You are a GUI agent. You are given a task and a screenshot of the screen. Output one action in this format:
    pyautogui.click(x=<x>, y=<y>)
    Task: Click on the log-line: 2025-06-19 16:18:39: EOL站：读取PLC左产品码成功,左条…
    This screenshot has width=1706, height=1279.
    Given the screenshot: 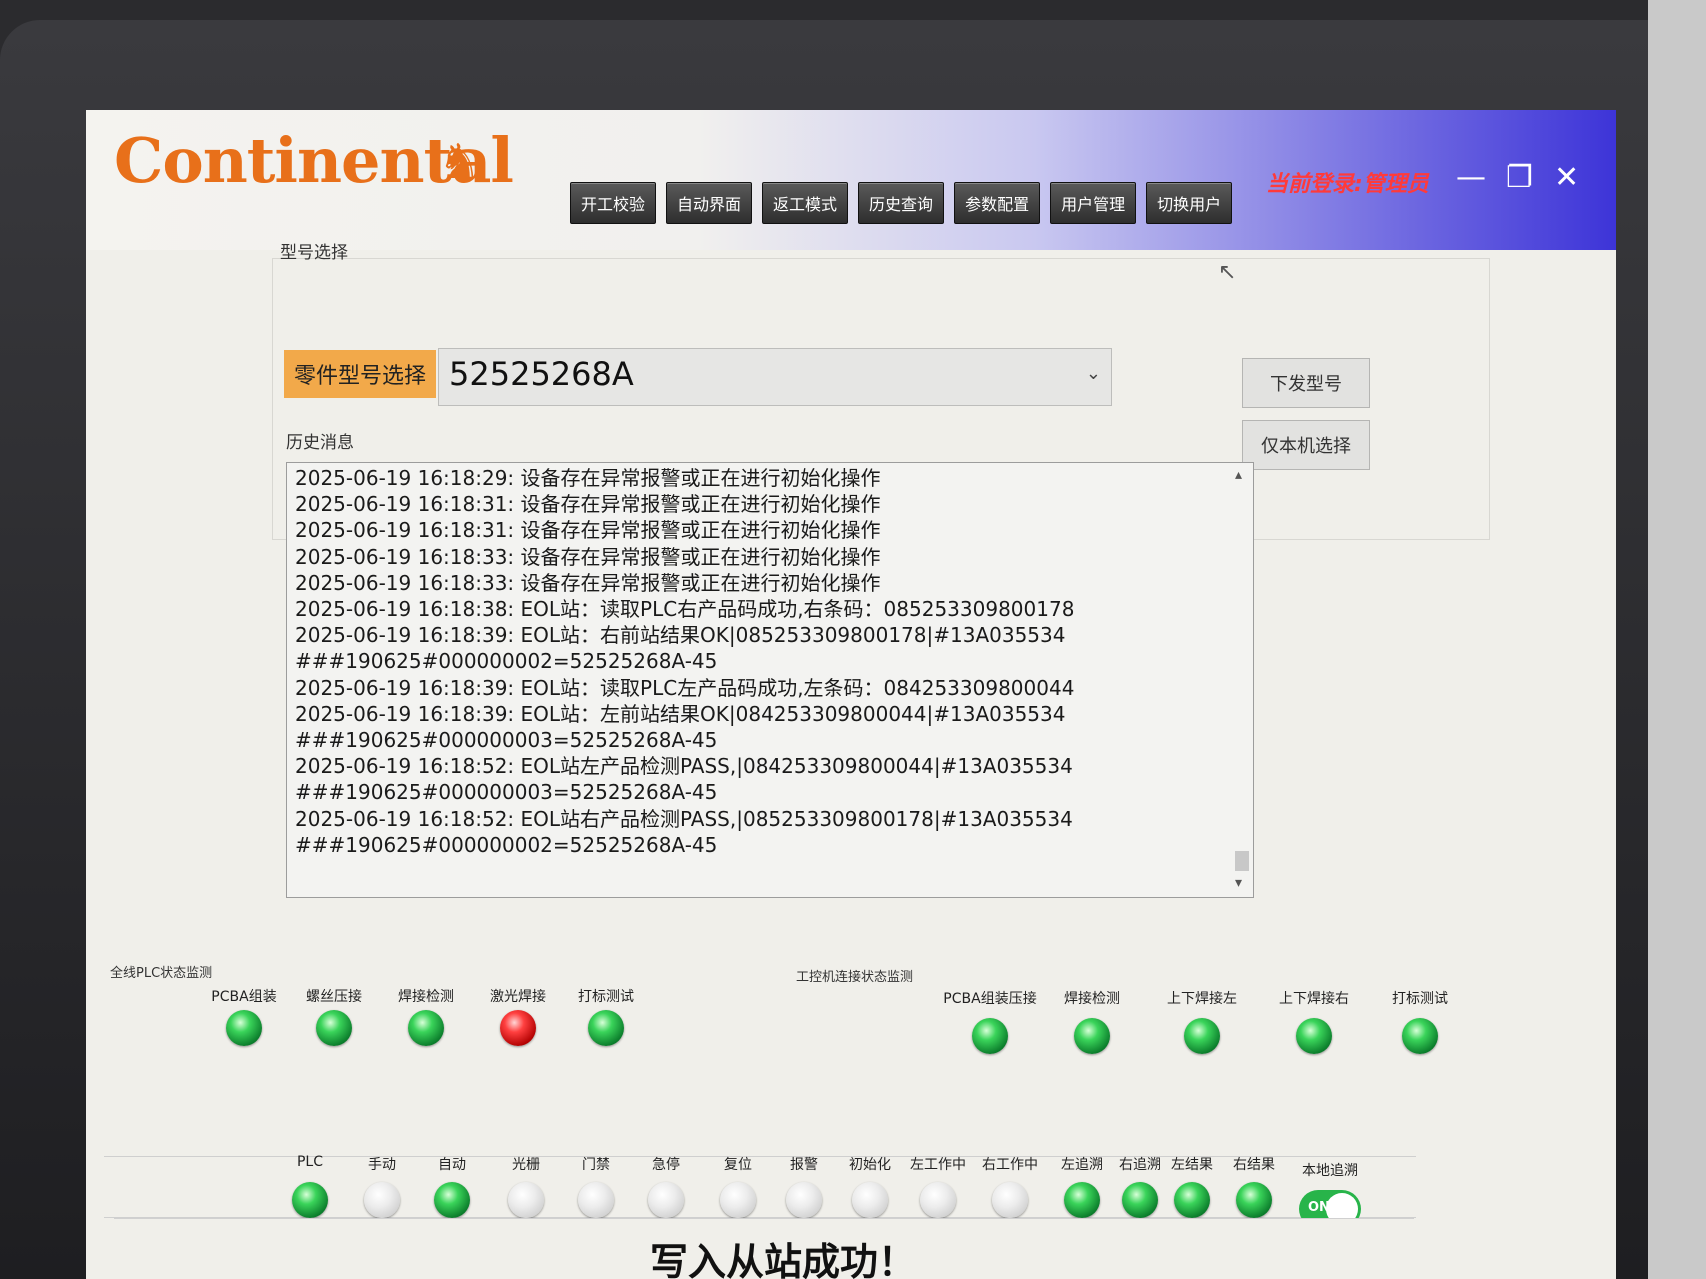 What is the action you would take?
    pyautogui.click(x=685, y=687)
    